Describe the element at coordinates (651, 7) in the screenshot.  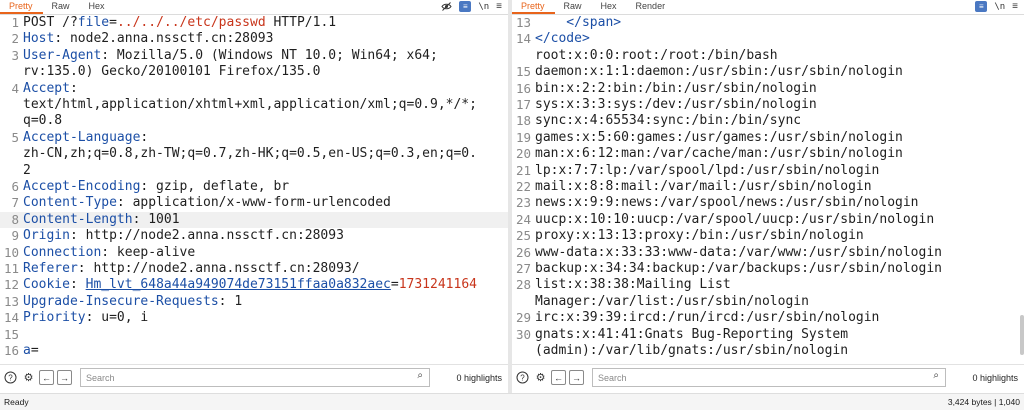
I see `tab-render: Render` at that location.